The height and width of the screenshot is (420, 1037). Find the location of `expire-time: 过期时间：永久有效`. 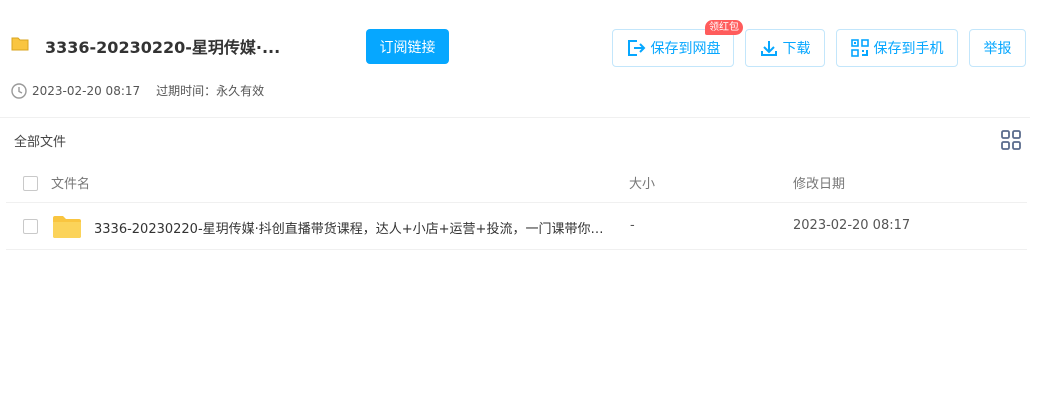

expire-time: 过期时间：永久有效 is located at coordinates (210, 91).